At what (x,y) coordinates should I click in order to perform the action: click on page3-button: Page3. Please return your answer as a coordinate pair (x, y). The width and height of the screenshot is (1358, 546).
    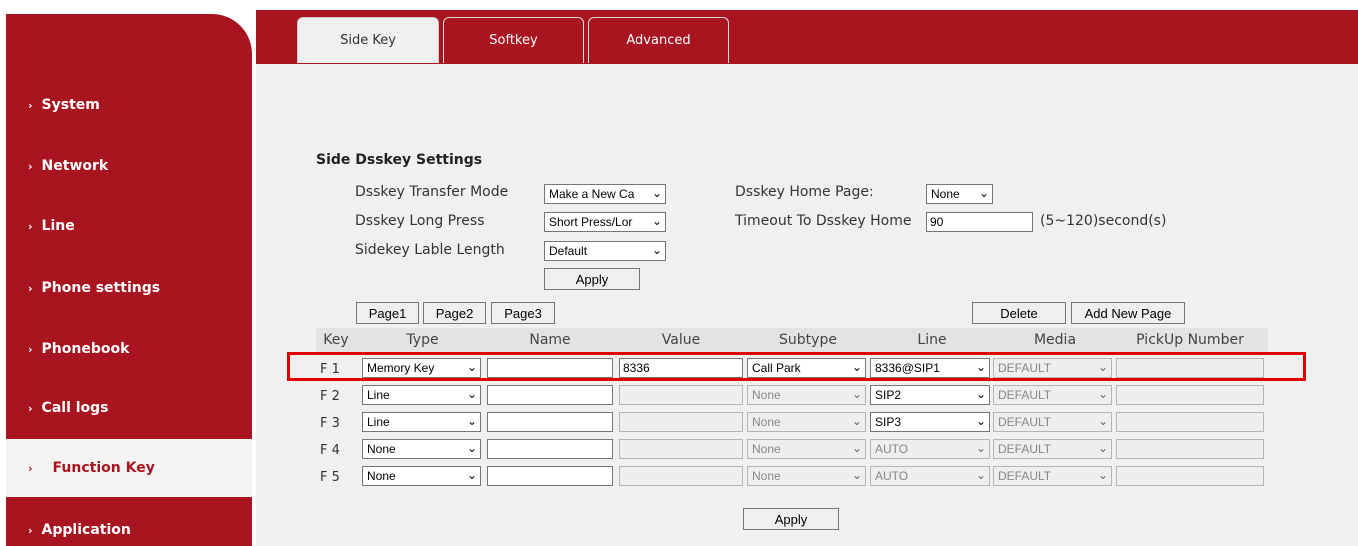
    Looking at the image, I should click on (523, 313).